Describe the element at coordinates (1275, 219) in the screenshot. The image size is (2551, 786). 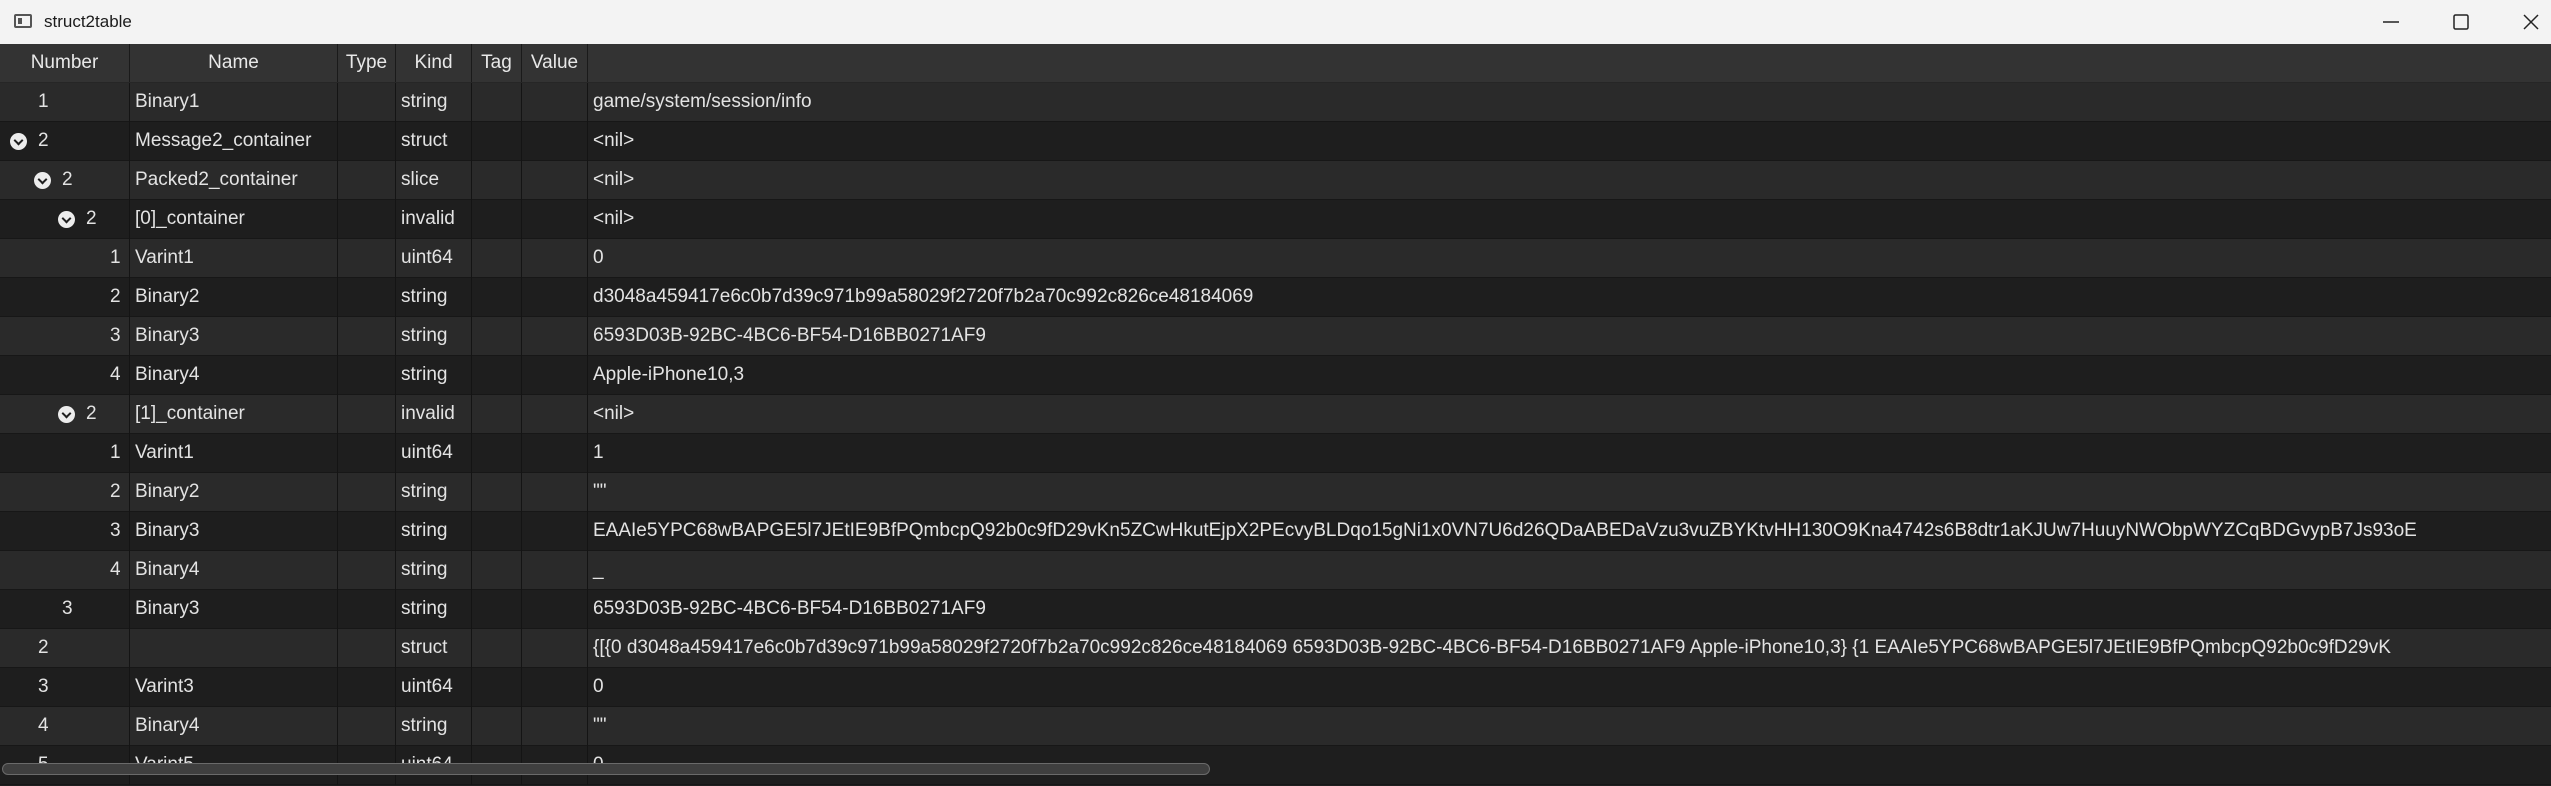
I see `table-row: 2 [0]_container invalid <nil>` at that location.